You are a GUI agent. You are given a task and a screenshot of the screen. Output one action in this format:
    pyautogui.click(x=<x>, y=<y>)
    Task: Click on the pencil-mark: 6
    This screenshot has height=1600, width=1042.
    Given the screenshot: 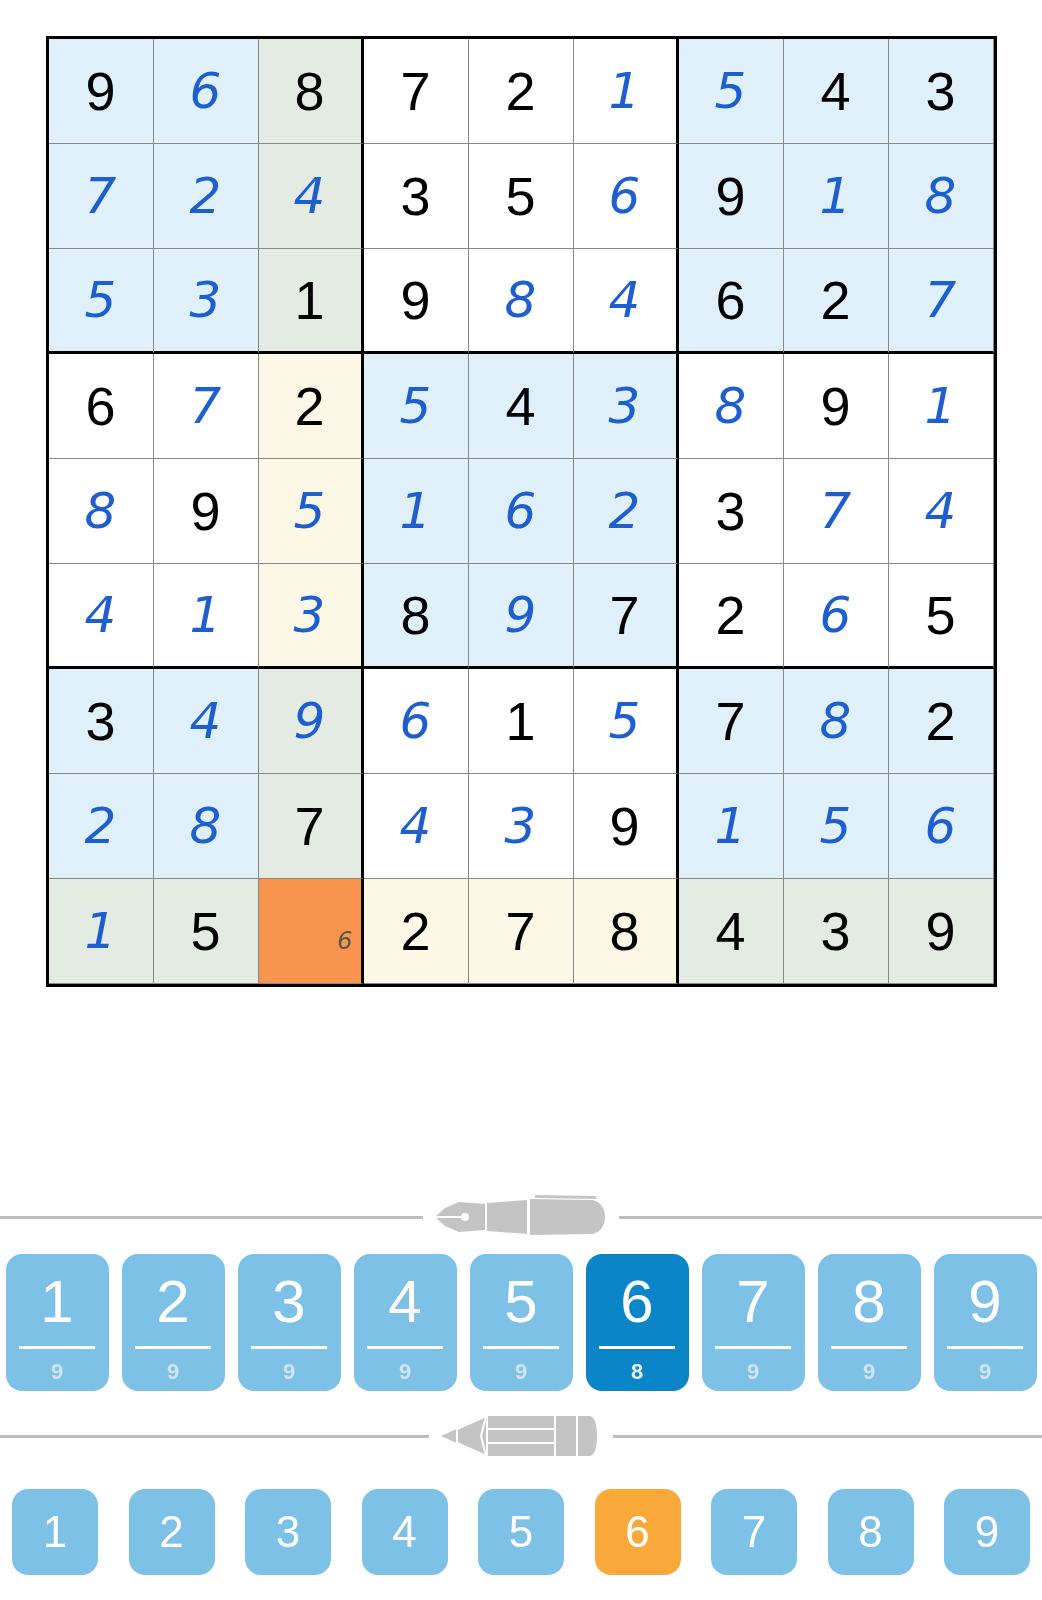 What is the action you would take?
    pyautogui.click(x=345, y=941)
    